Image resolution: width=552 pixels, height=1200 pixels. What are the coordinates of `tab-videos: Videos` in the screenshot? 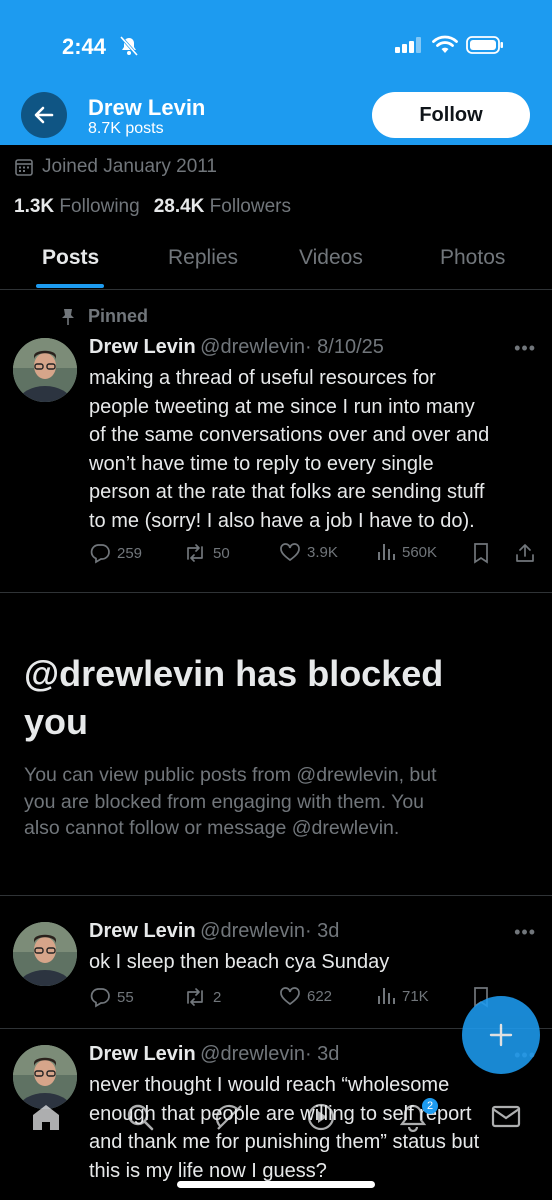 It's located at (331, 258).